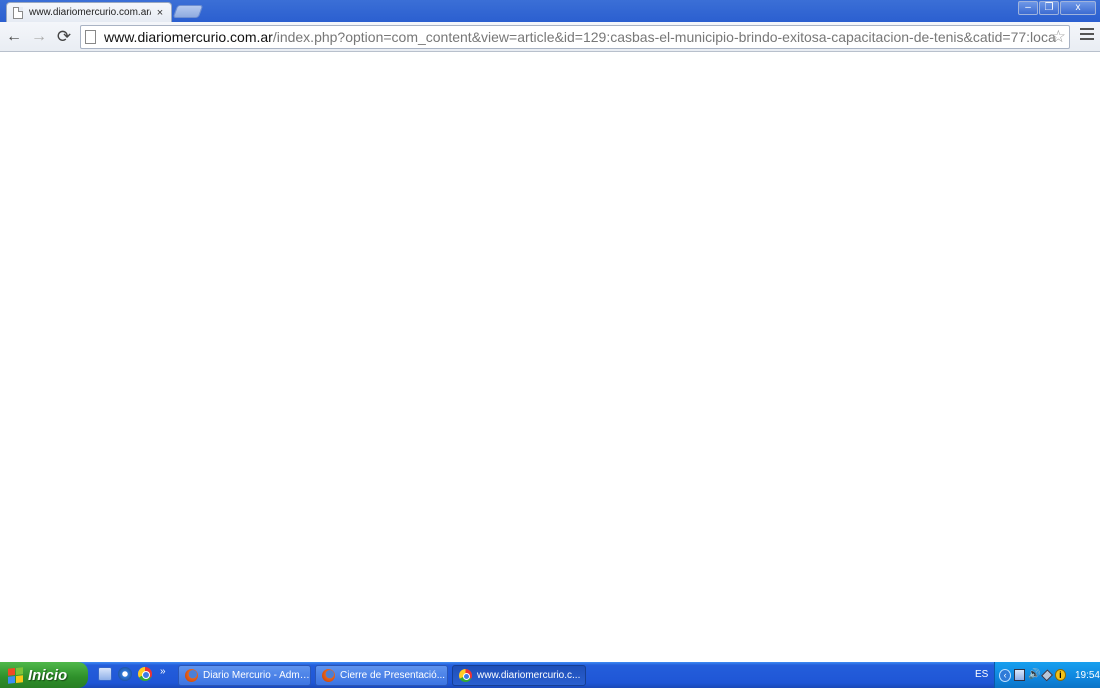 The image size is (1100, 688). I want to click on info-icon: i, so click(1060, 675).